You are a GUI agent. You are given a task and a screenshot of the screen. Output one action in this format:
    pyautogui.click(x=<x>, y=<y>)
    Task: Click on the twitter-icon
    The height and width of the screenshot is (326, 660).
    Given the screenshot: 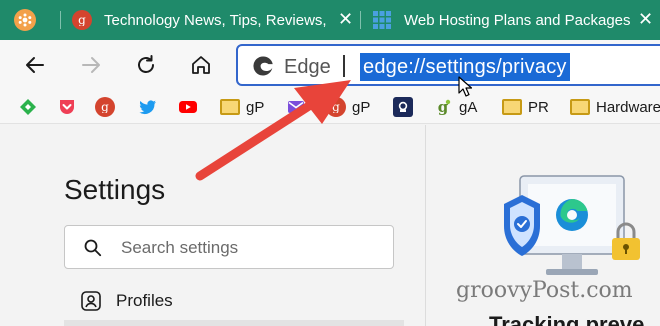 What is the action you would take?
    pyautogui.click(x=148, y=107)
    